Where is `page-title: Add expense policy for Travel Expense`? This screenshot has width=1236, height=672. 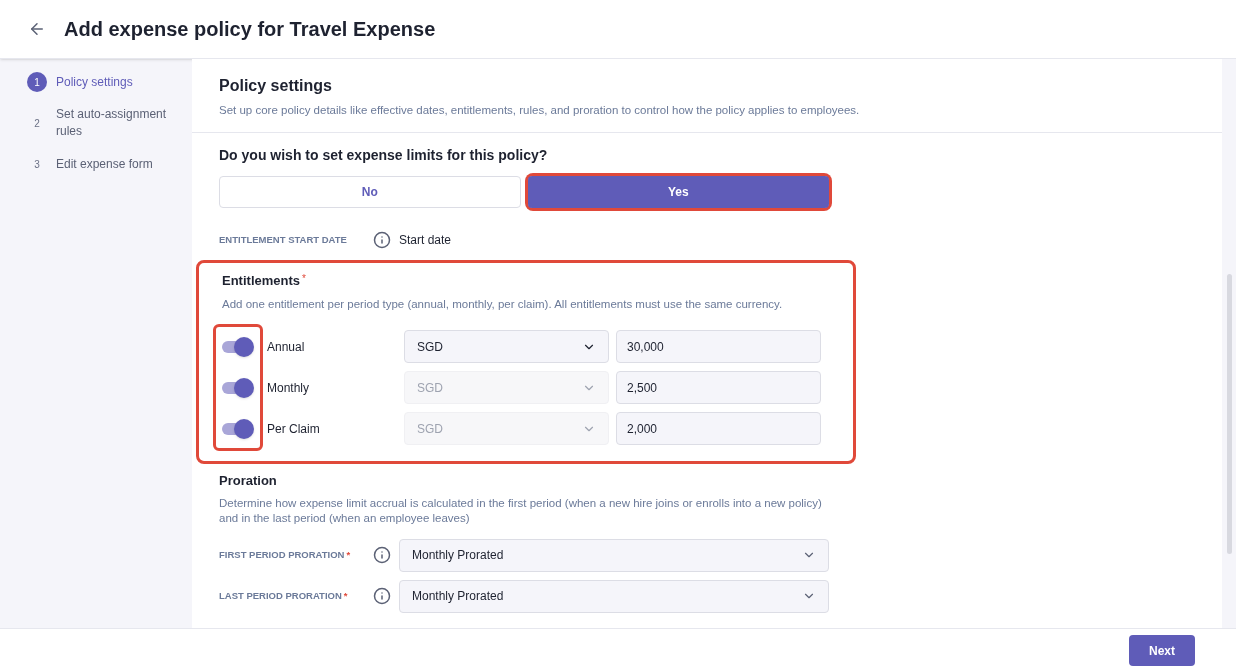 page-title: Add expense policy for Travel Expense is located at coordinates (250, 29).